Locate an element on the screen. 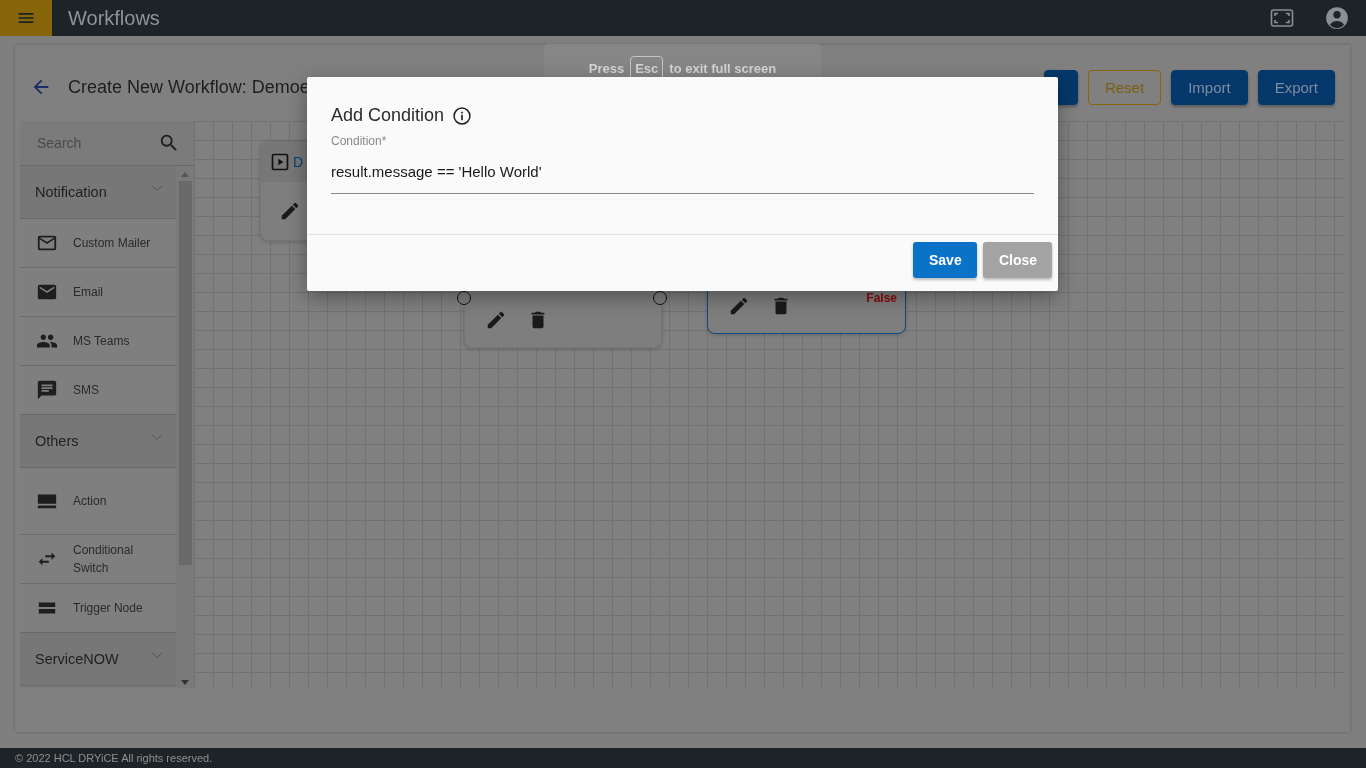  page-title: Create New Workflow: Demoe is located at coordinates (189, 87).